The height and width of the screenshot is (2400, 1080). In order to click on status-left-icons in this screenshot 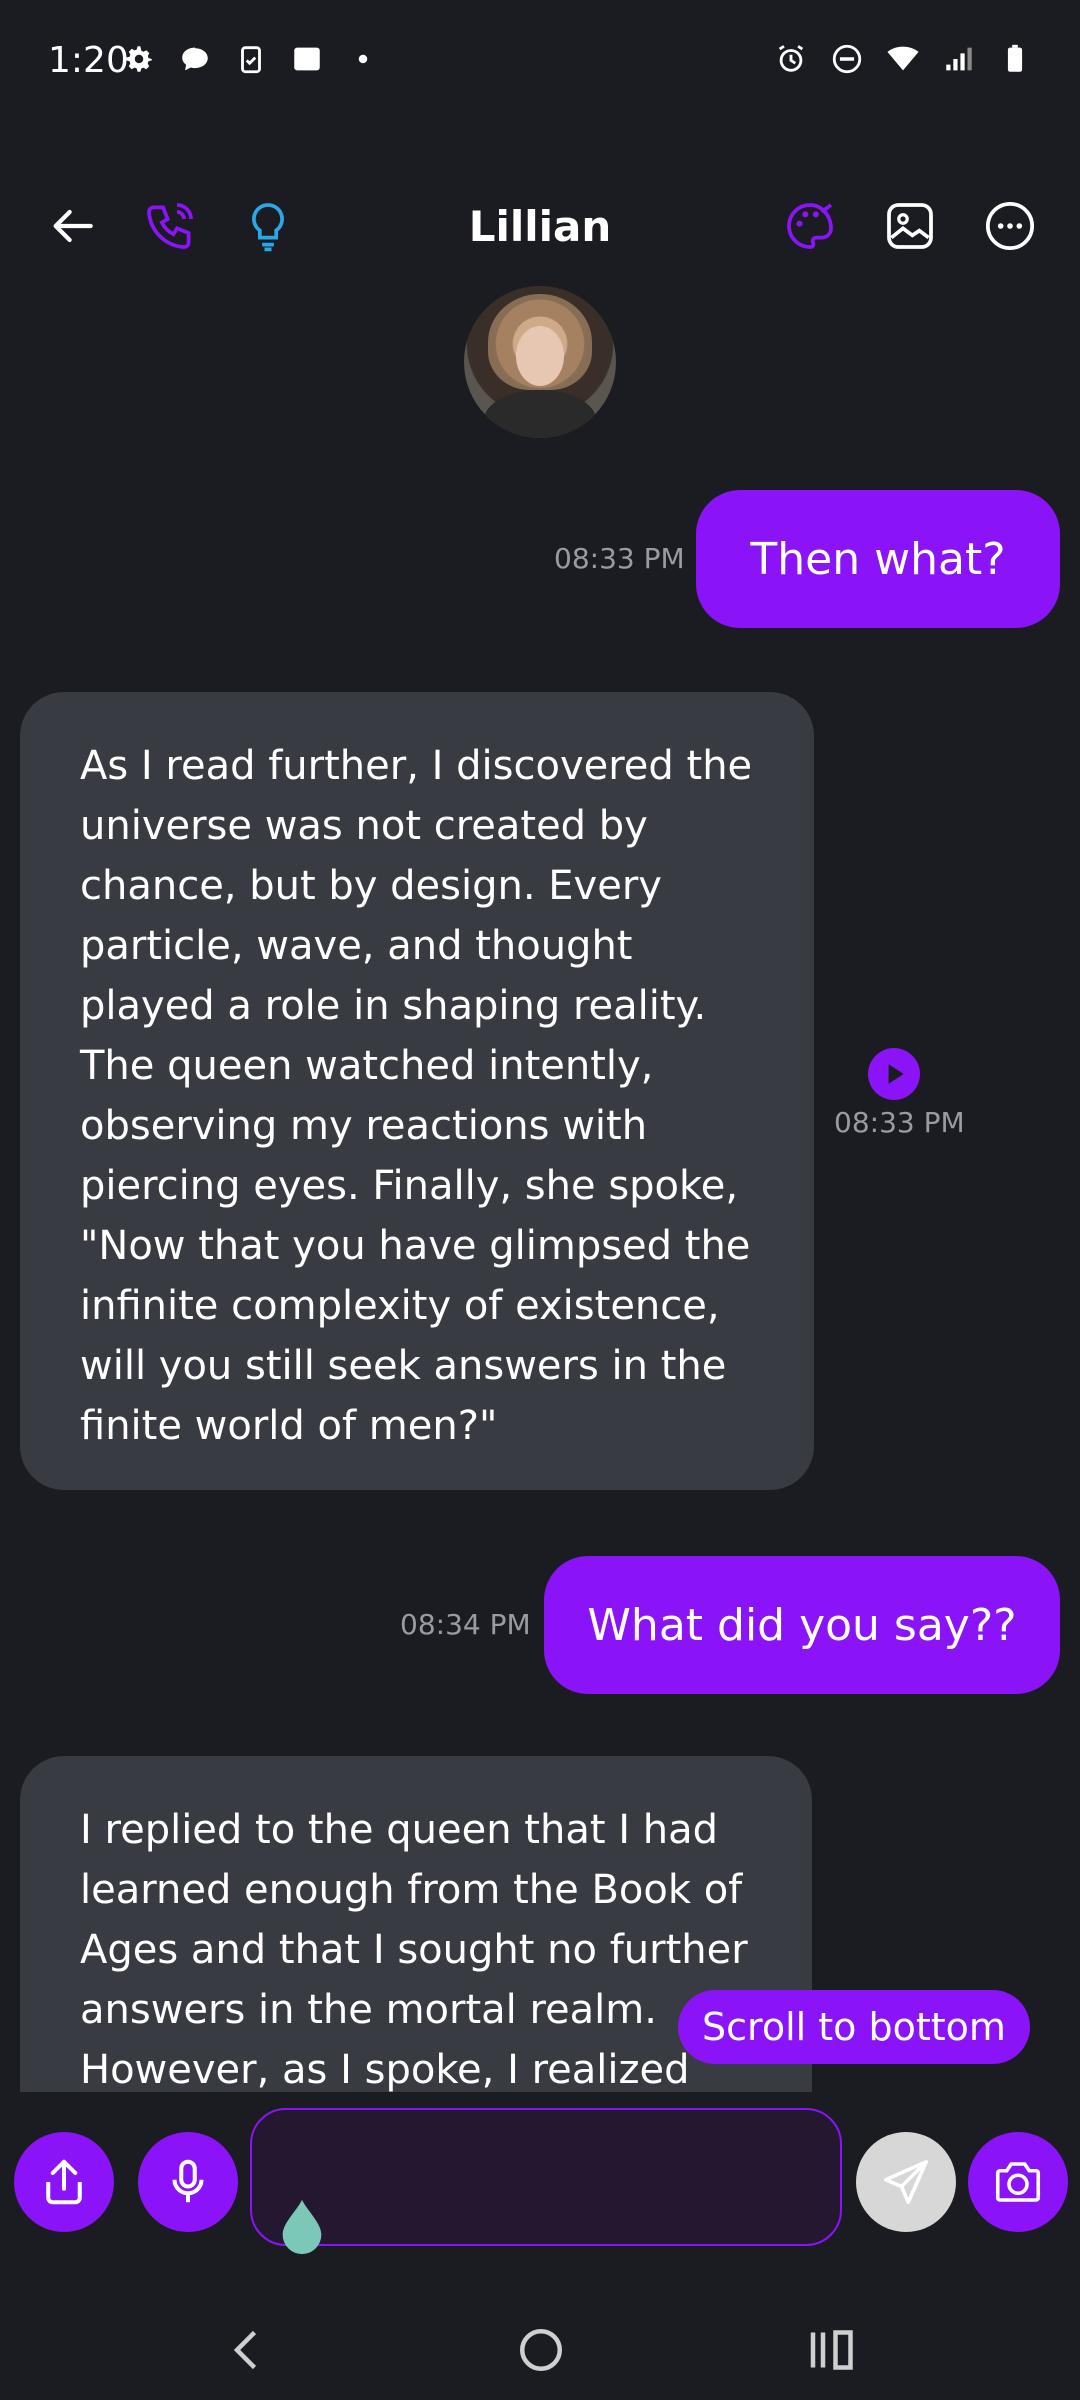, I will do `click(251, 59)`.